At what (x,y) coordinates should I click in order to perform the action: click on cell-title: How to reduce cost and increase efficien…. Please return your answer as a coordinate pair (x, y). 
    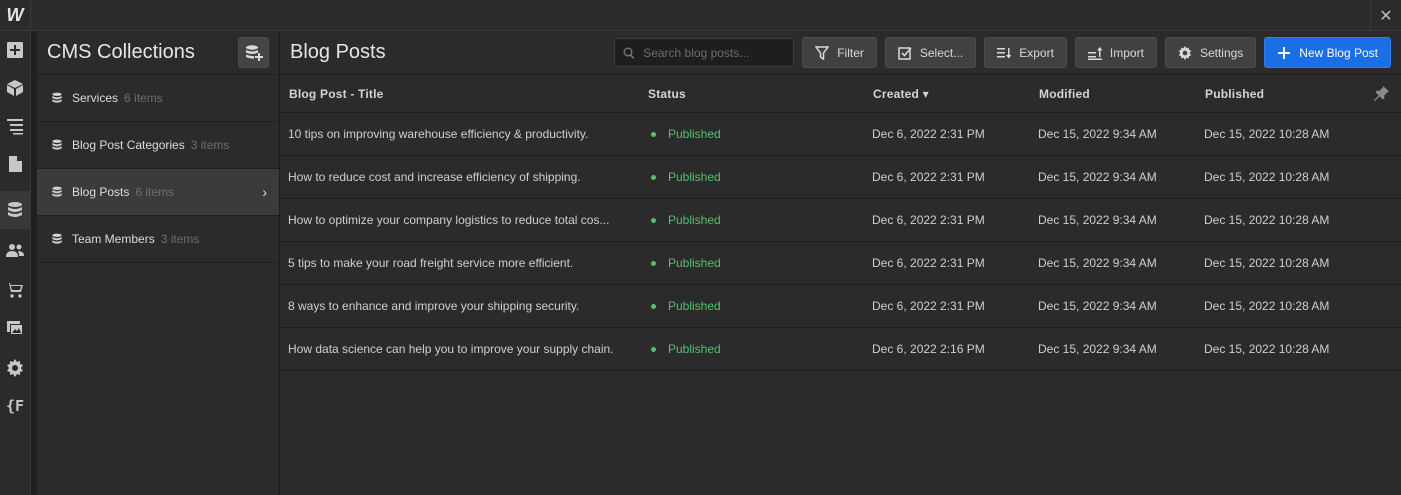
    Looking at the image, I should click on (434, 177).